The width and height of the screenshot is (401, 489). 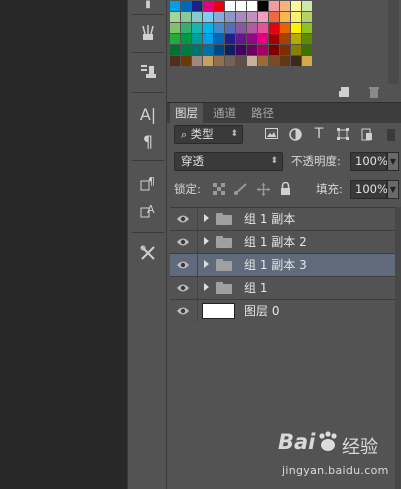 What do you see at coordinates (186, 113) in the screenshot?
I see `tab-layers: 图层` at bounding box center [186, 113].